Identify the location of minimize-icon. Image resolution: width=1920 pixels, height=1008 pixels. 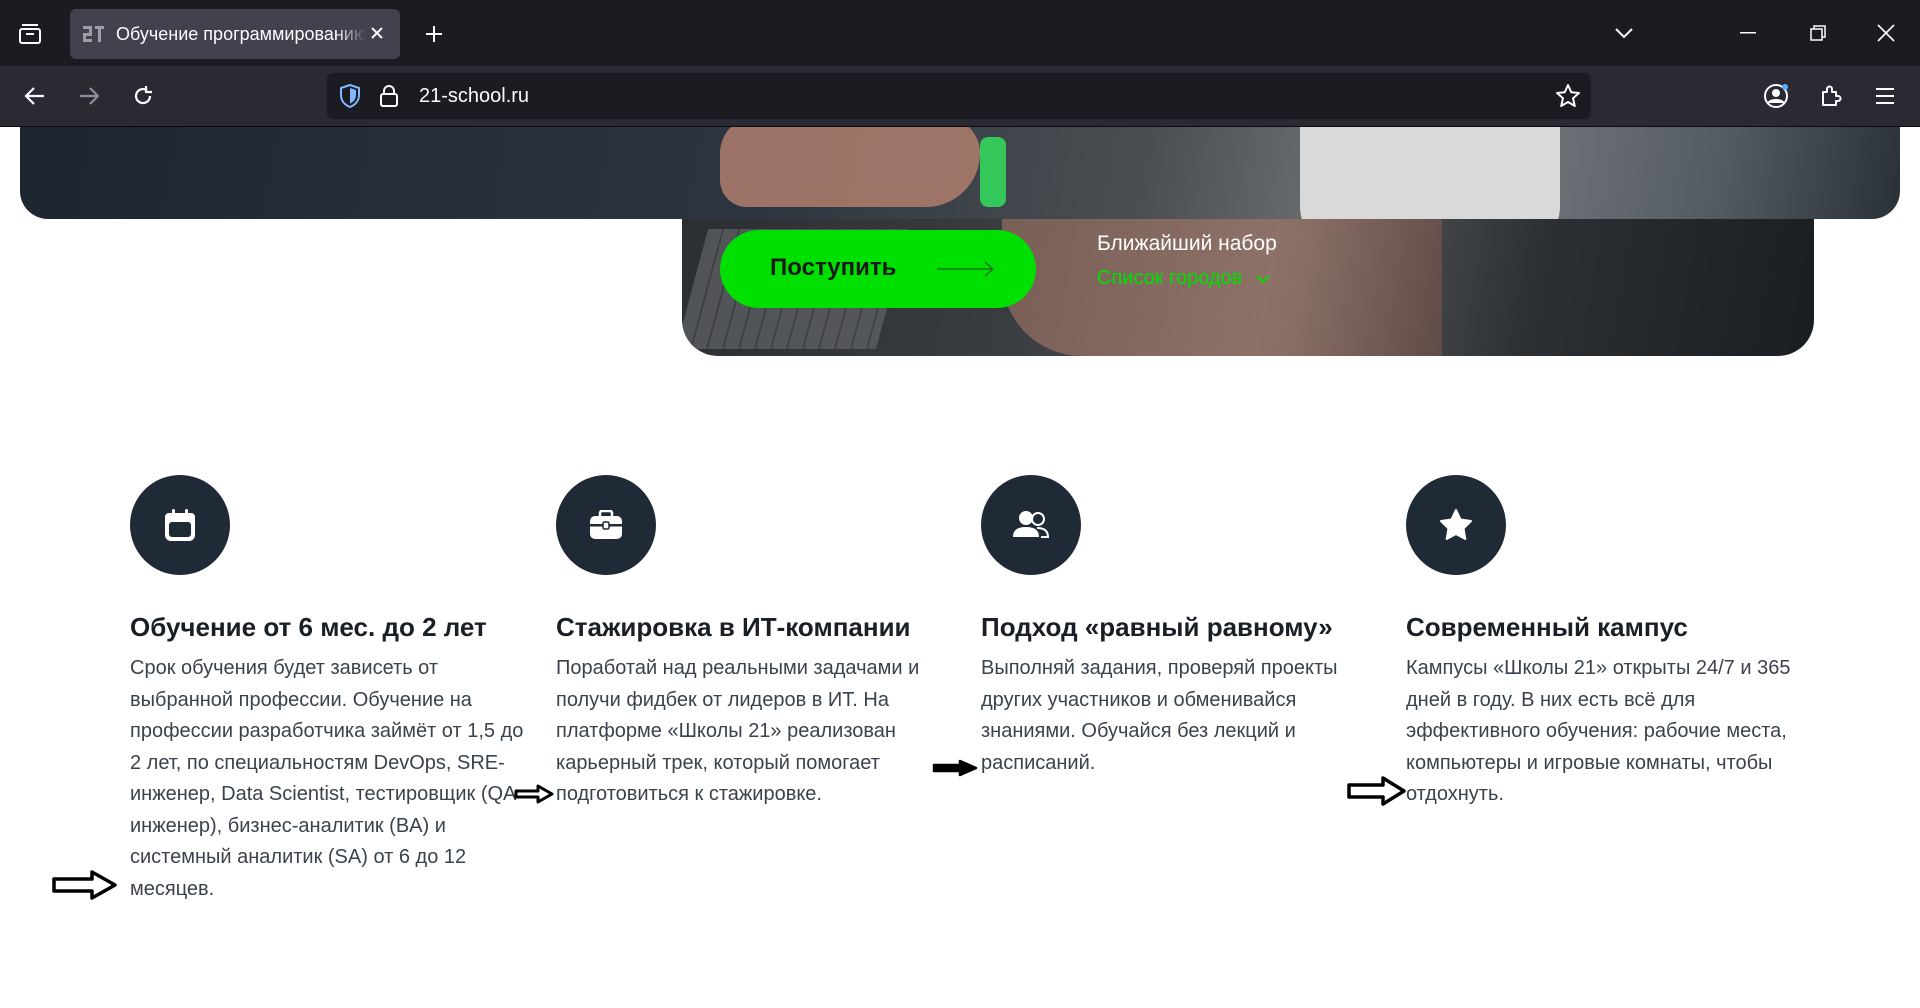
(1748, 33).